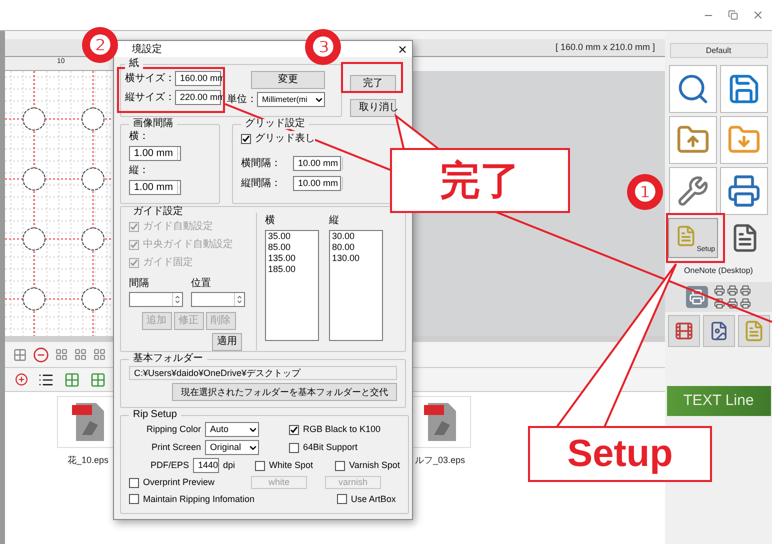  I want to click on dialog-button: 取り消し, so click(373, 108).